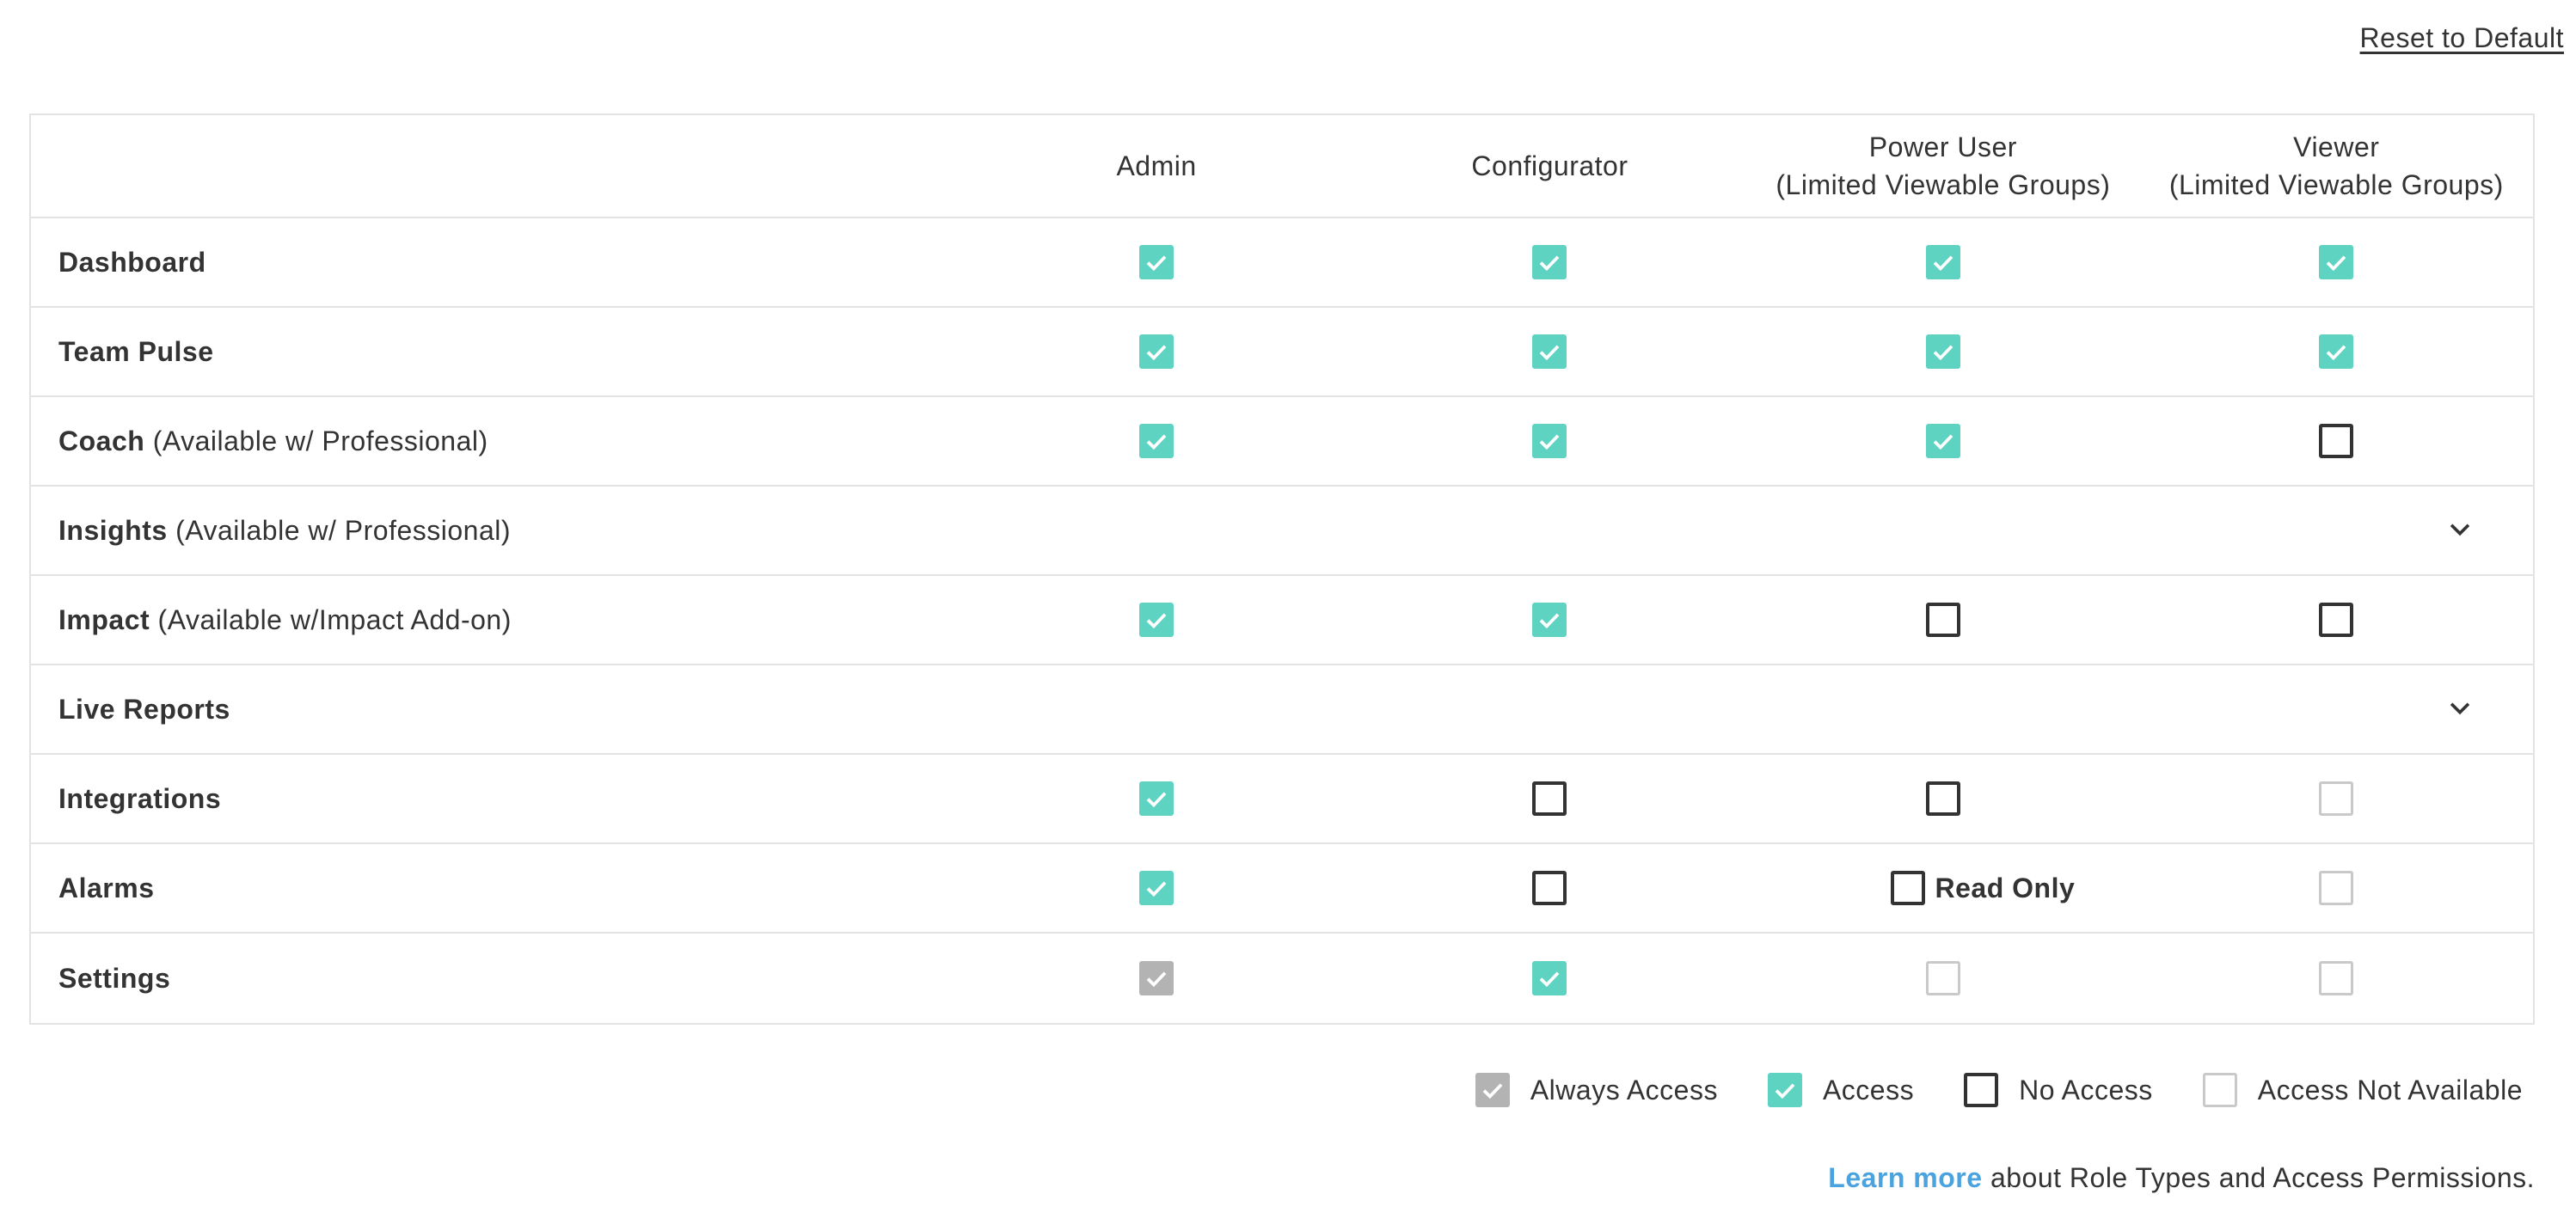  I want to click on row-label: Dashboard, so click(495, 263).